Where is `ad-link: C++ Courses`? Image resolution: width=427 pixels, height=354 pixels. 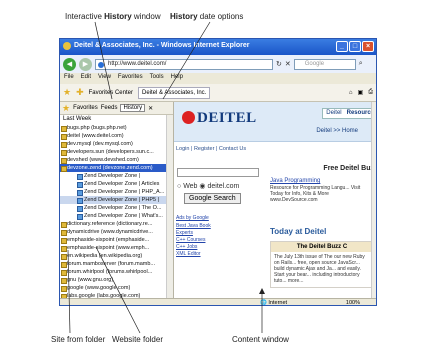 ad-link: C++ Courses is located at coordinates (190, 240).